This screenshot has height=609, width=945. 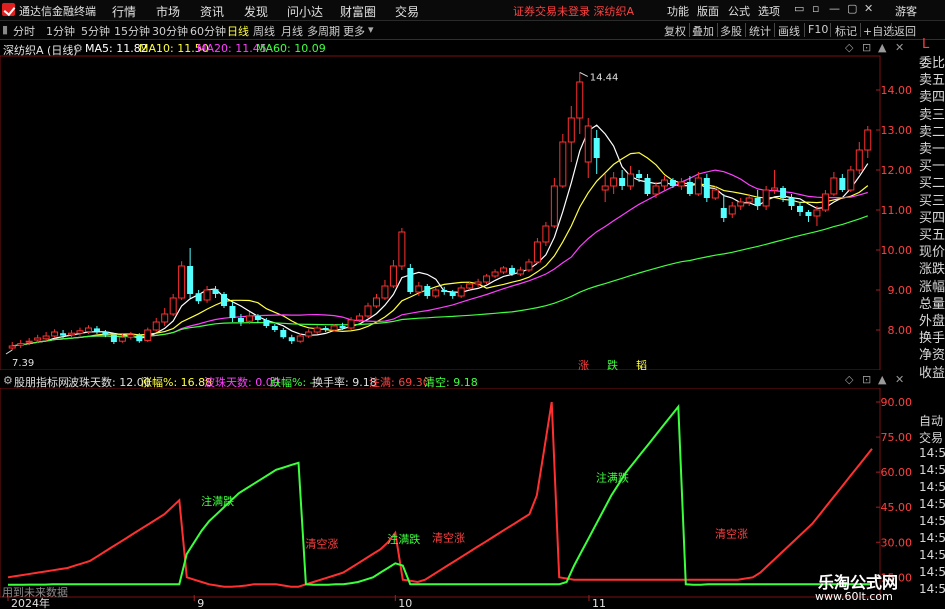 What do you see at coordinates (932, 250) in the screenshot?
I see `sidebar-item-11: 现价` at bounding box center [932, 250].